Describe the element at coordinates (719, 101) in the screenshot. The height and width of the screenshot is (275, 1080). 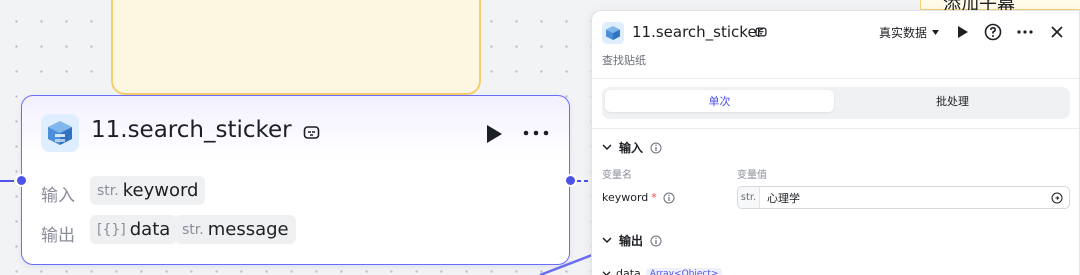
I see `tab-single: 单次` at that location.